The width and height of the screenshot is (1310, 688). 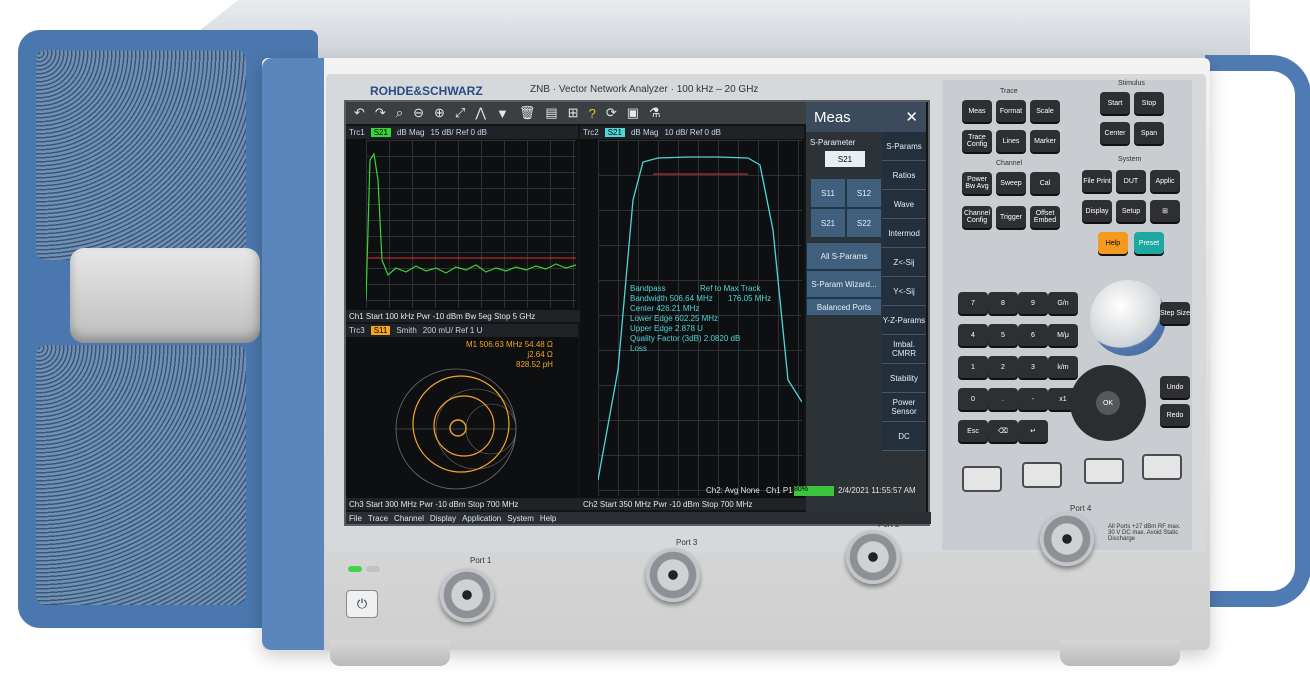 What do you see at coordinates (359, 113) in the screenshot?
I see `undo-icon: ↶` at bounding box center [359, 113].